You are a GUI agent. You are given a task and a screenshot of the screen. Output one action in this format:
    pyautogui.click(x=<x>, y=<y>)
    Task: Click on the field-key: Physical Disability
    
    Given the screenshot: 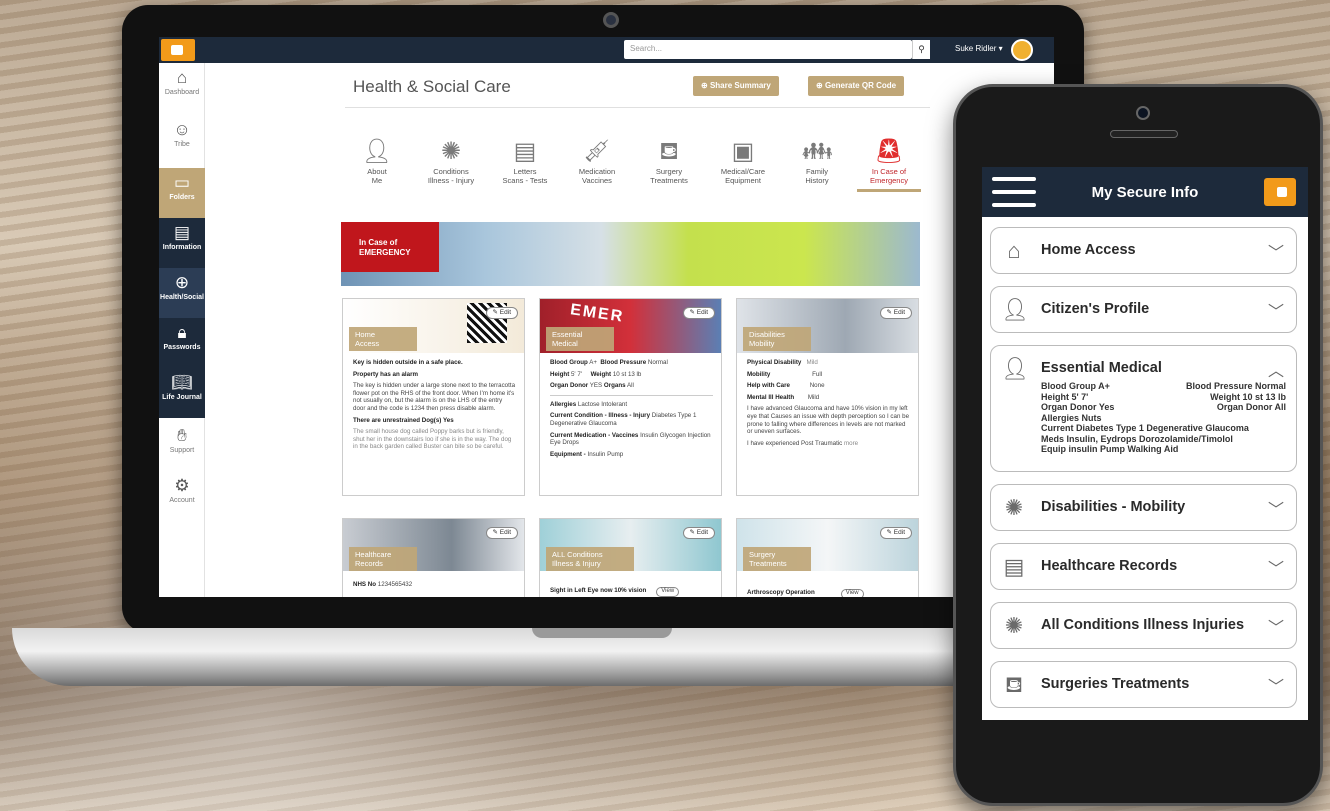 What is the action you would take?
    pyautogui.click(x=774, y=362)
    